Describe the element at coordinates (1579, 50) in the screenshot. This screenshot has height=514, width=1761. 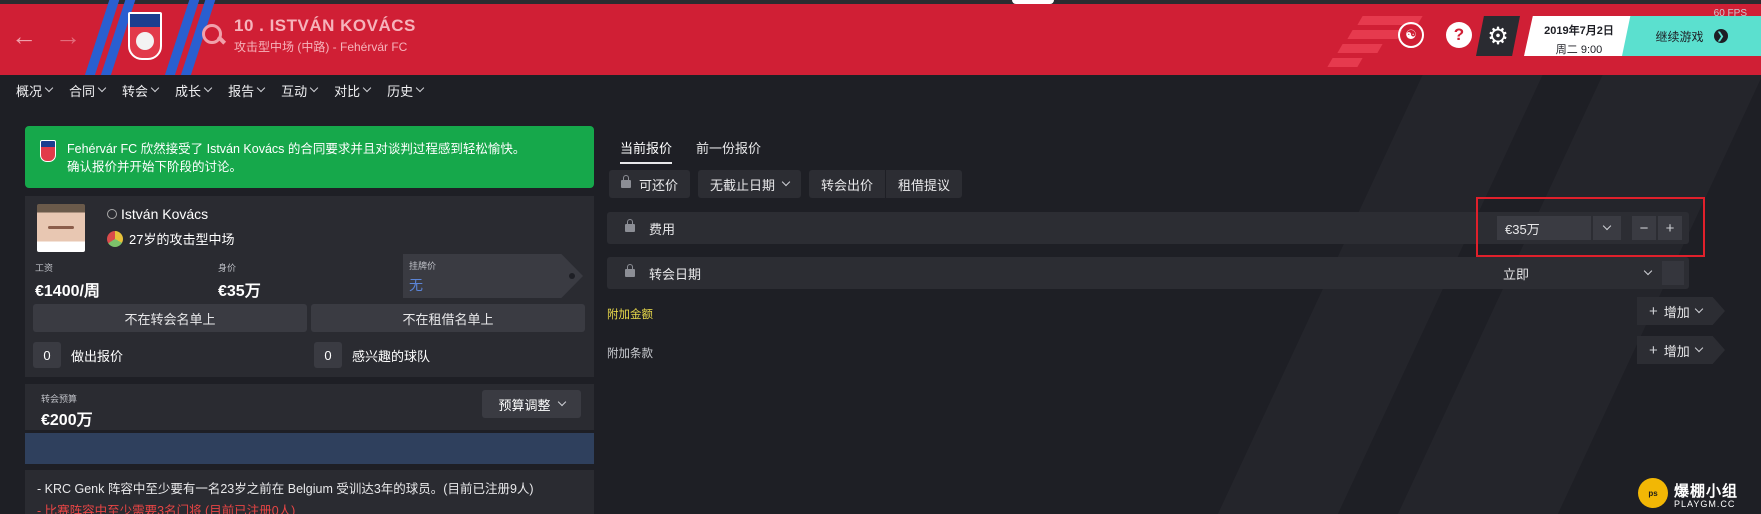
I see `current-time: 周二 9:00` at that location.